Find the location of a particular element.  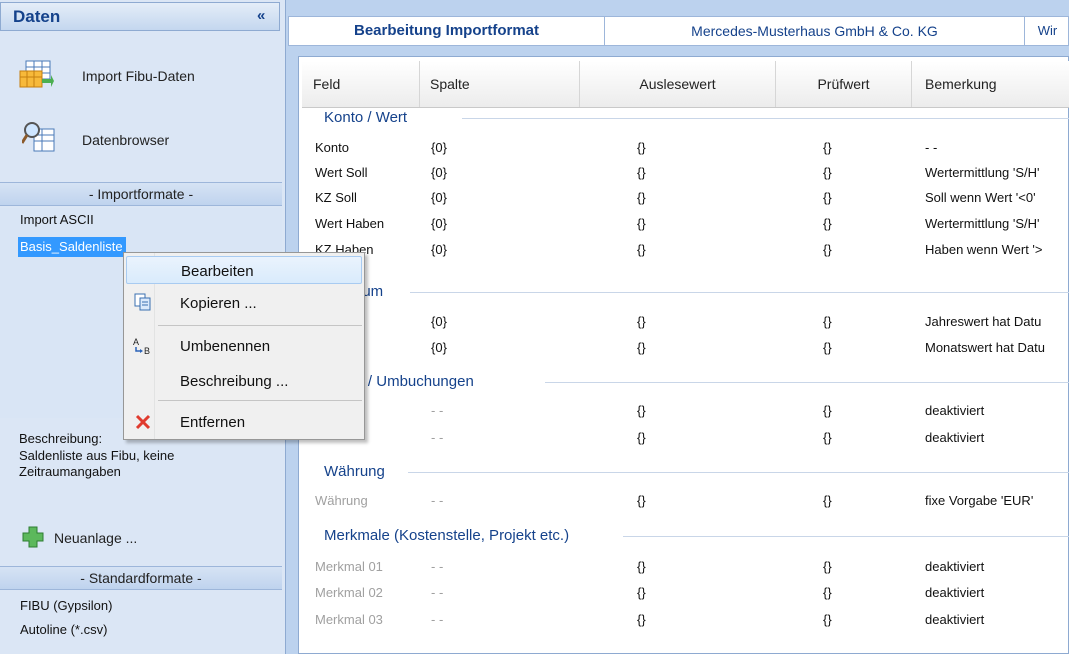

menu-item-entfernen: Entfernen is located at coordinates (244, 422).